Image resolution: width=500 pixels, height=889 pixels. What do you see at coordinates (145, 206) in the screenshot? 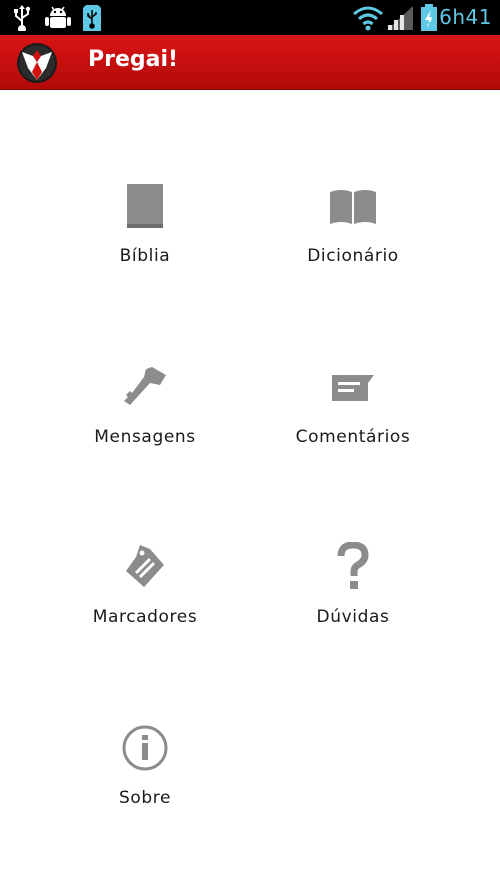
I see `book-icon` at bounding box center [145, 206].